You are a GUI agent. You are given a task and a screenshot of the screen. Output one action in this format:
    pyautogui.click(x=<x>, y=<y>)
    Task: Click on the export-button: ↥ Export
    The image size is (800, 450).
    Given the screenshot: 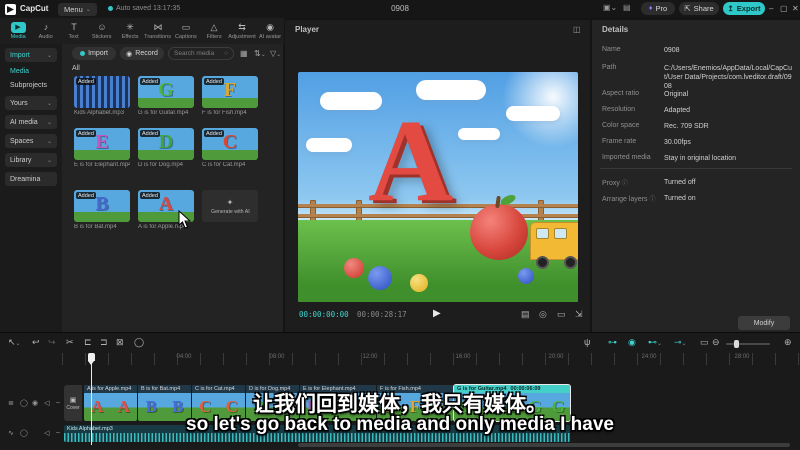 What is the action you would take?
    pyautogui.click(x=744, y=8)
    